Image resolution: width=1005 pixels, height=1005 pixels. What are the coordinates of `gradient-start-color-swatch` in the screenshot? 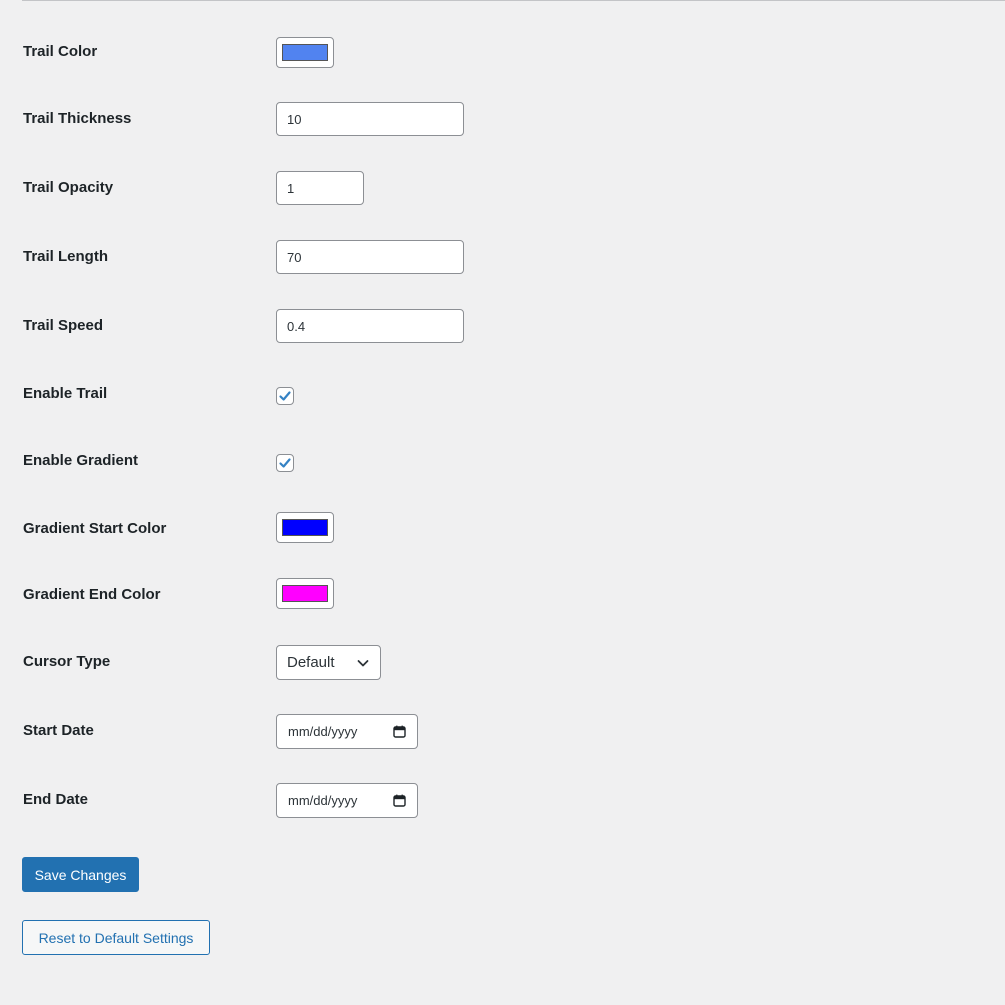 It's located at (305, 527).